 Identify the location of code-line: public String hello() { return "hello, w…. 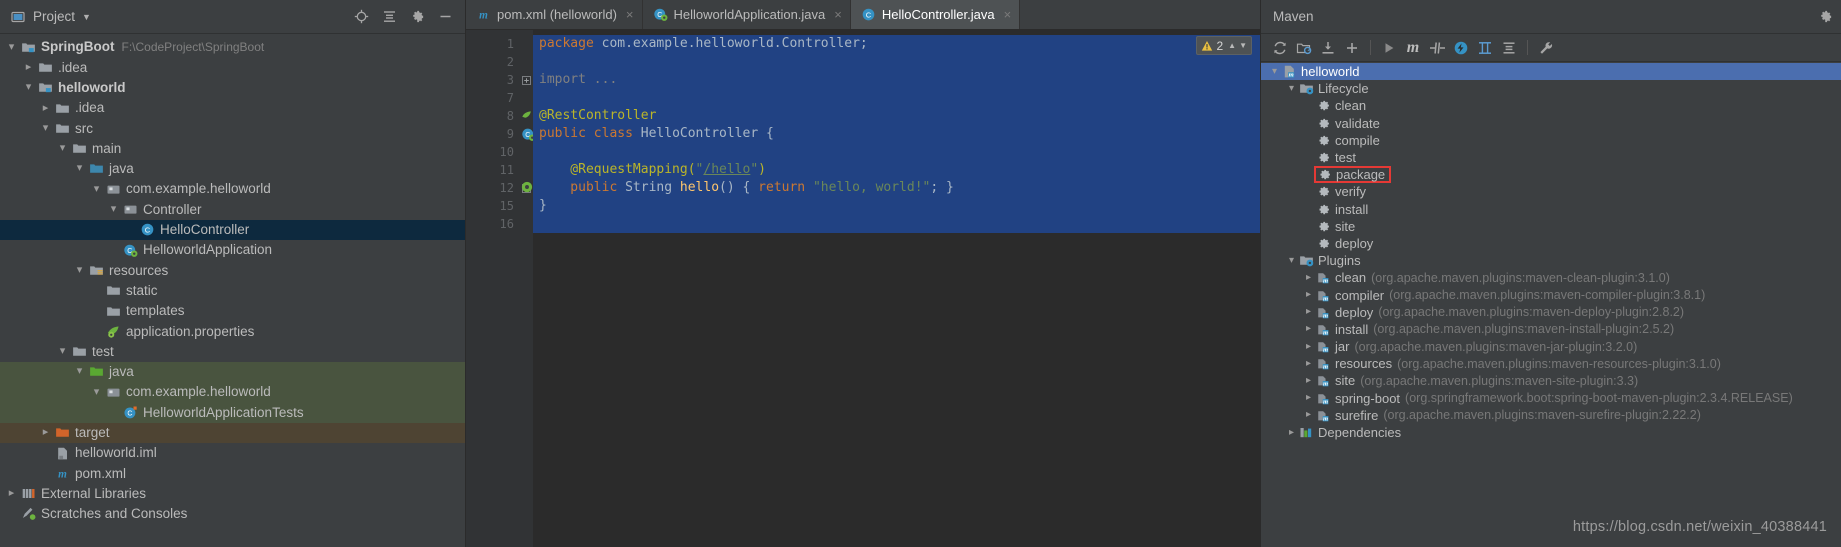
(896, 188).